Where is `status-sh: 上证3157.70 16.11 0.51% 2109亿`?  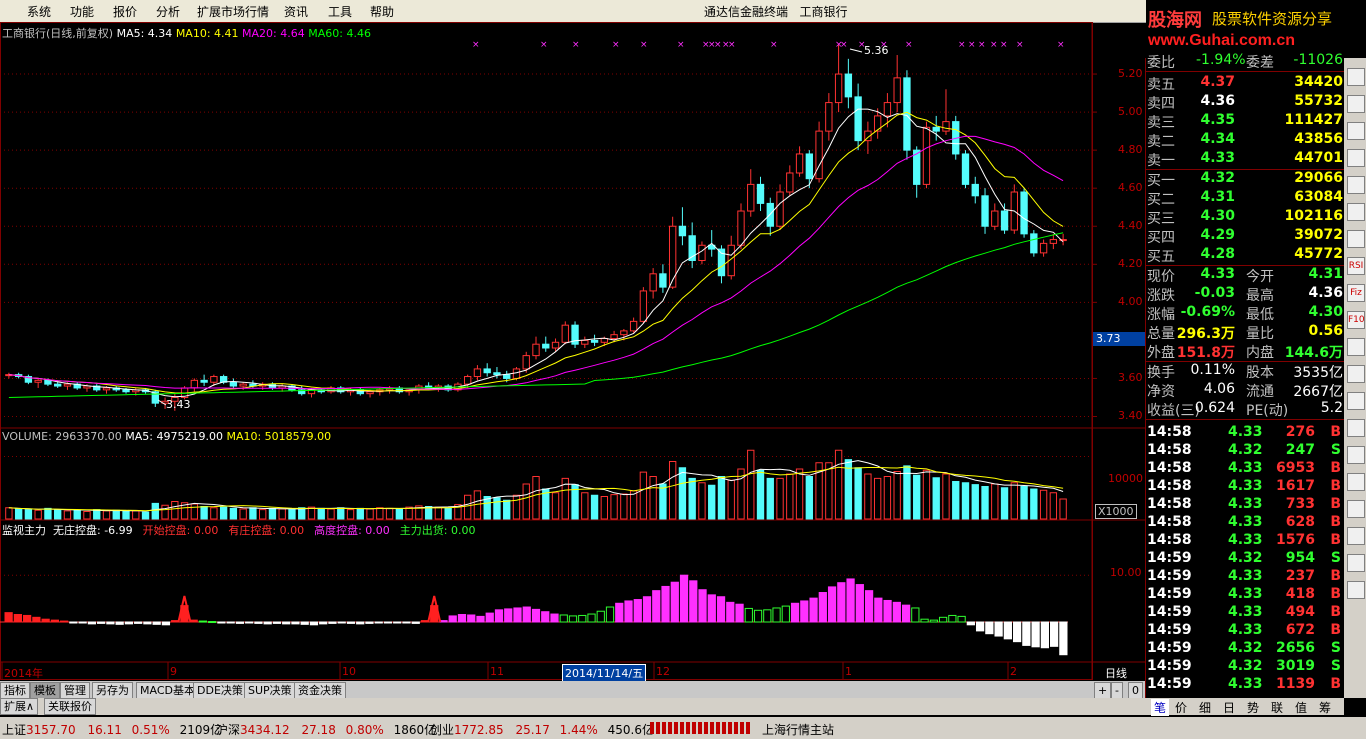 status-sh: 上证3157.70 16.11 0.51% 2109亿 is located at coordinates (112, 729).